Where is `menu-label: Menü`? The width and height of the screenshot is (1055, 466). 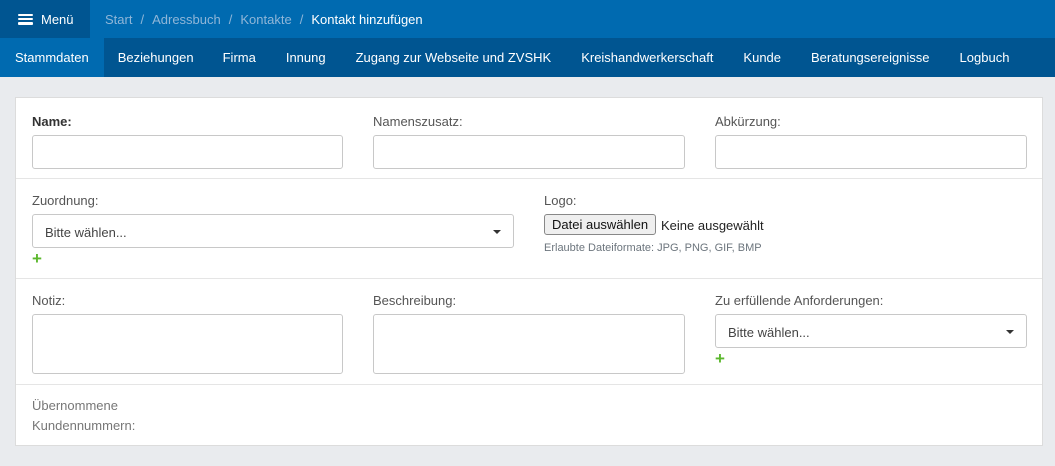
menu-label: Menü is located at coordinates (57, 19).